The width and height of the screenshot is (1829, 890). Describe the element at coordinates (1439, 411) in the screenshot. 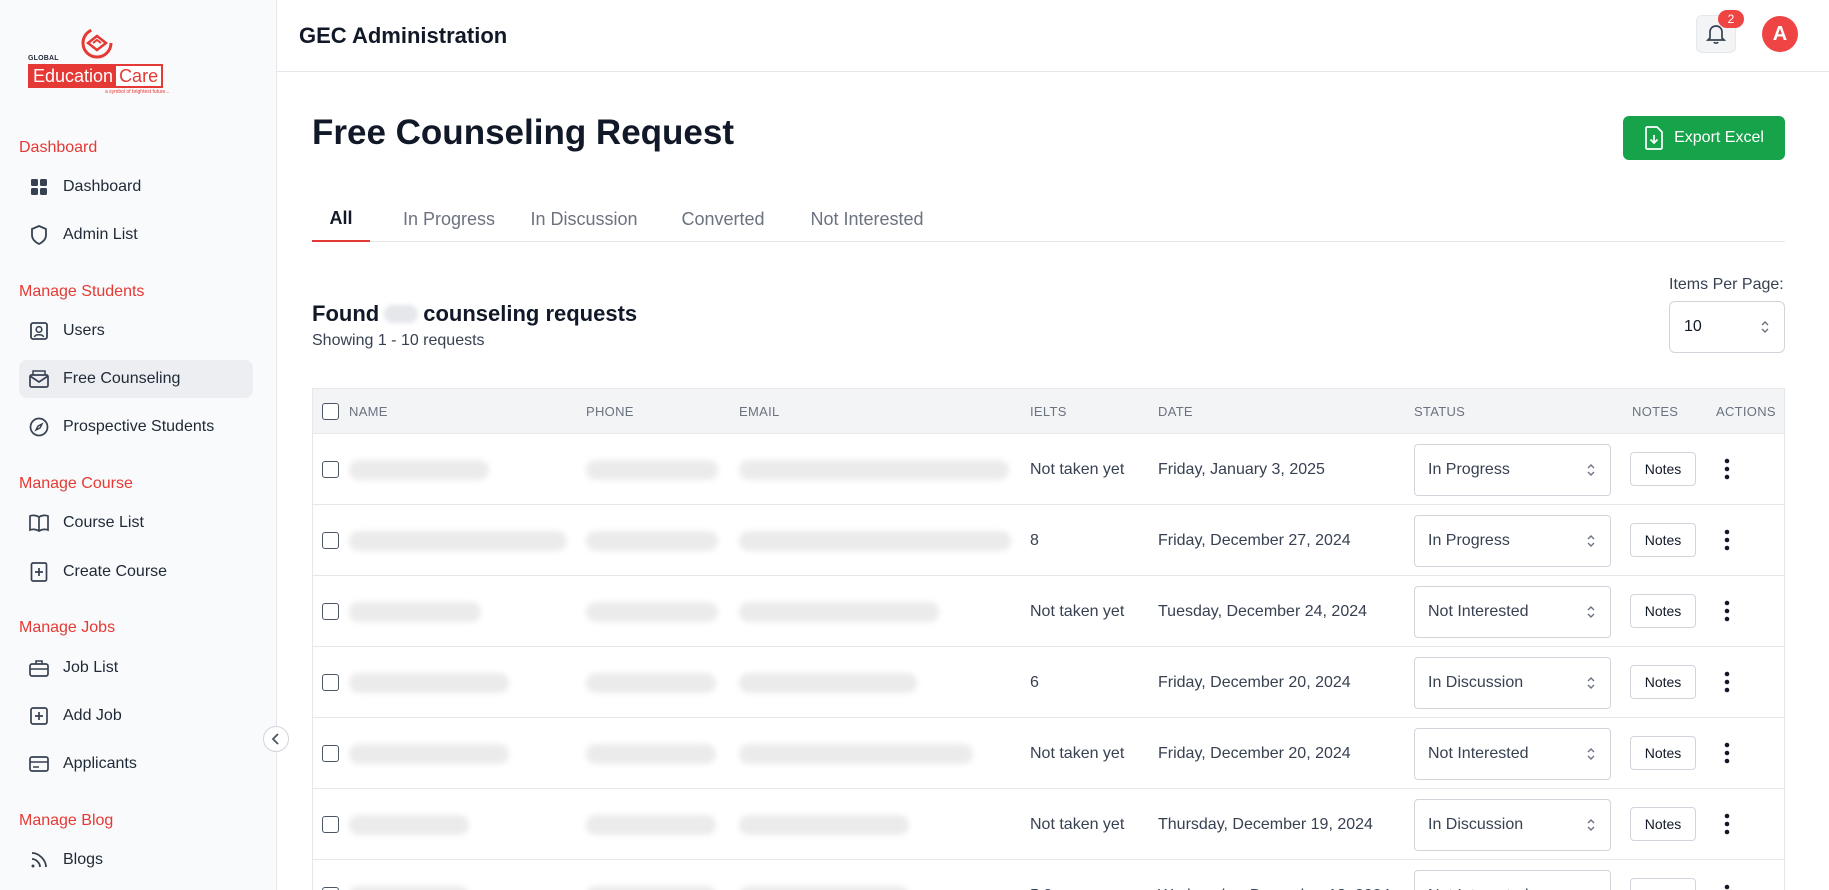

I see `column-header-status: STATUS` at that location.